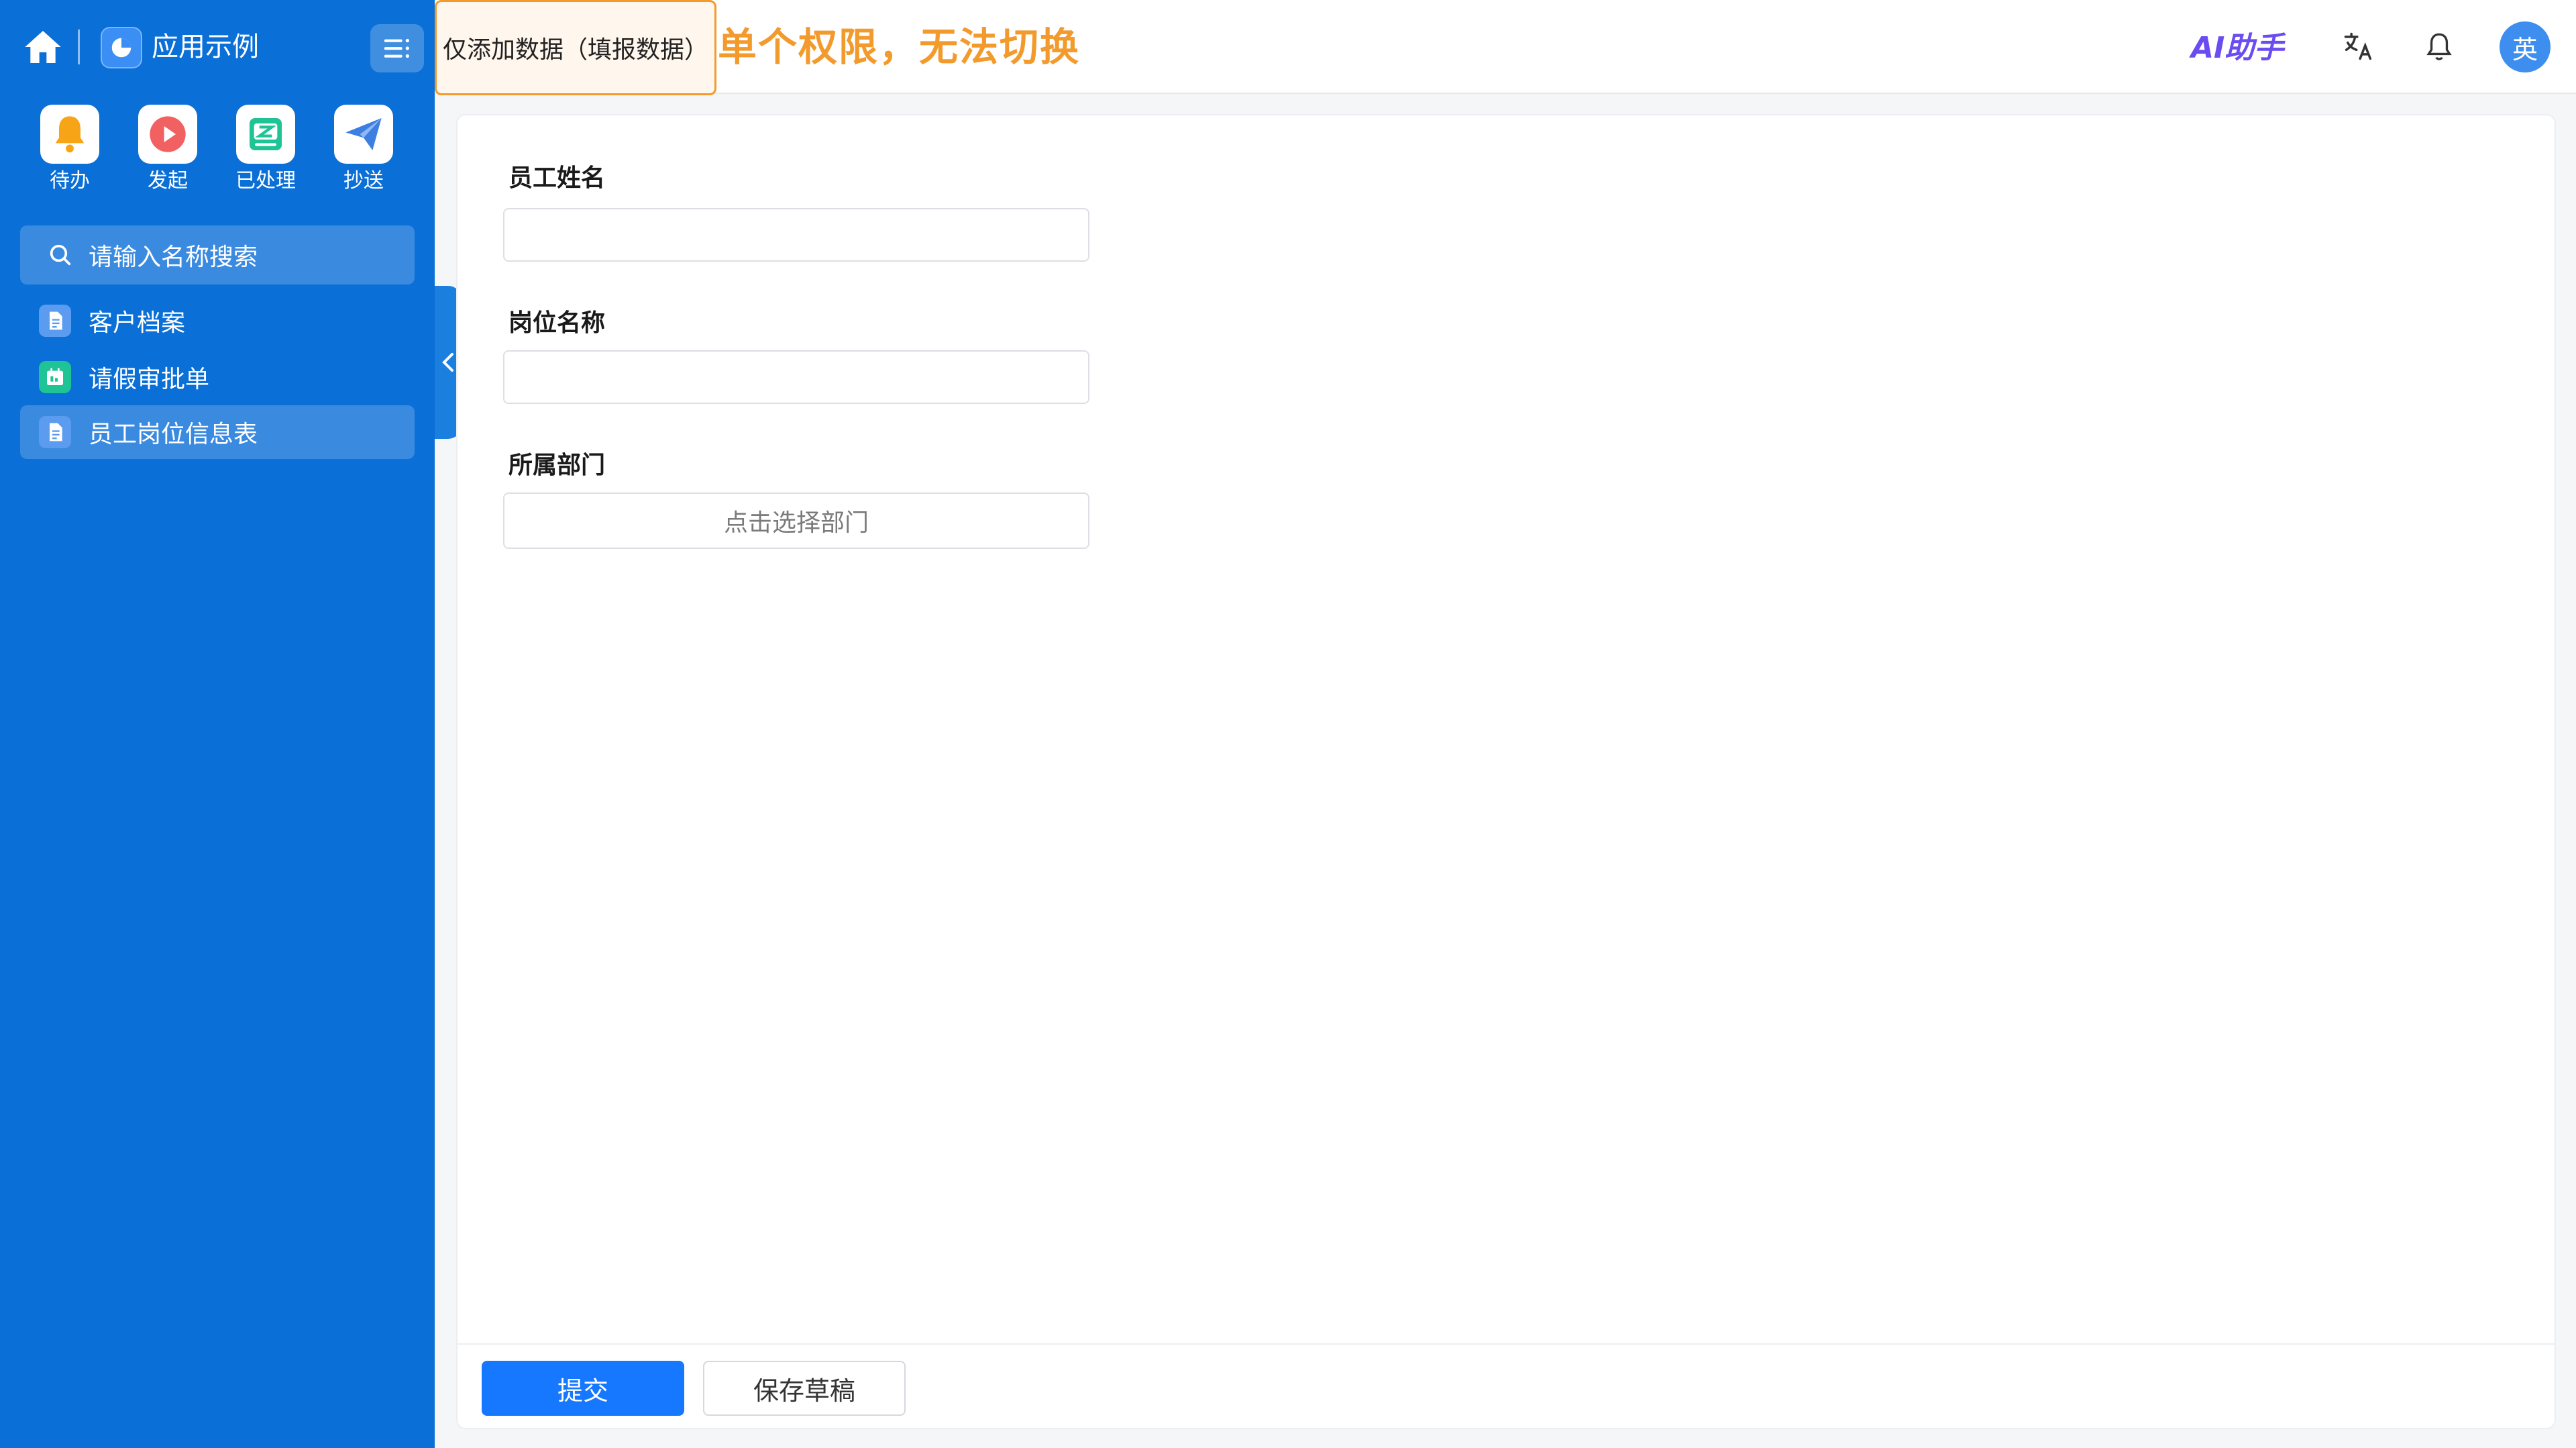 The height and width of the screenshot is (1448, 2576). What do you see at coordinates (447, 362) in the screenshot?
I see `chevron-left-icon` at bounding box center [447, 362].